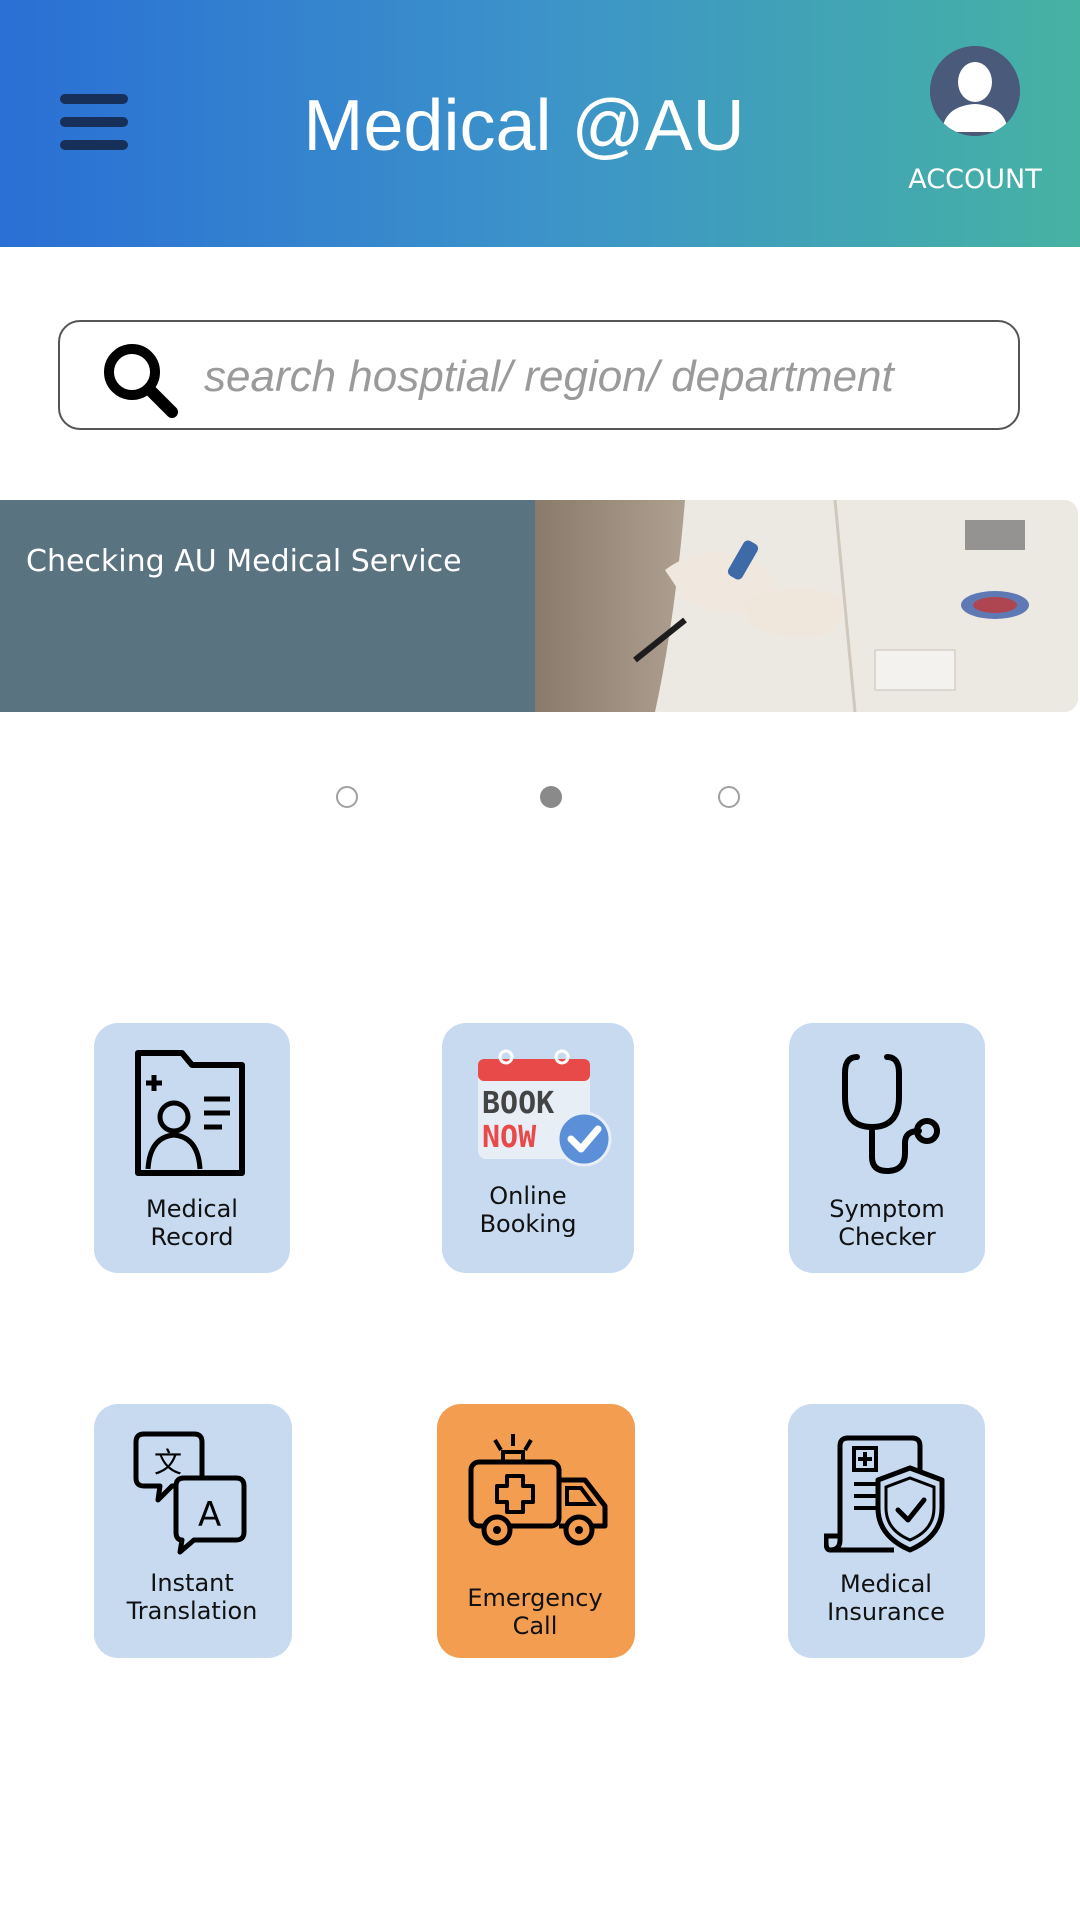 Image resolution: width=1080 pixels, height=1920 pixels. What do you see at coordinates (94, 122) in the screenshot?
I see `hamburger-menu-icon` at bounding box center [94, 122].